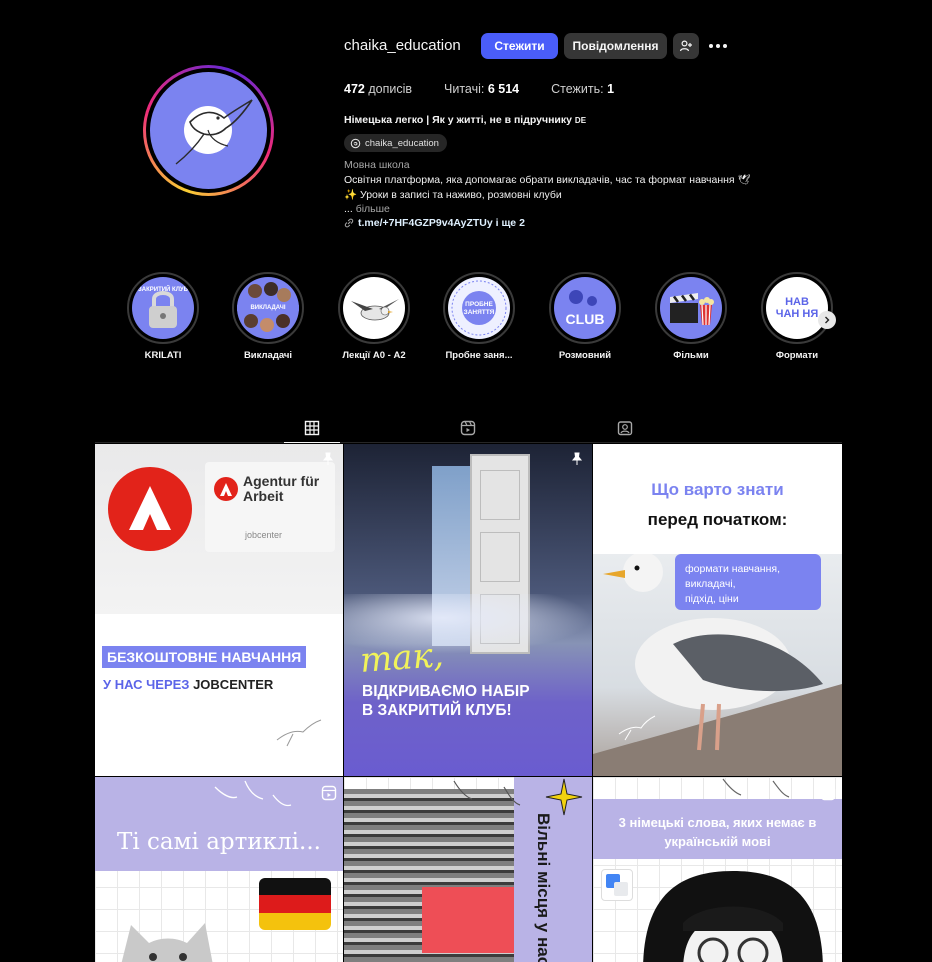  I want to click on avatar-gap, so click(208, 130).